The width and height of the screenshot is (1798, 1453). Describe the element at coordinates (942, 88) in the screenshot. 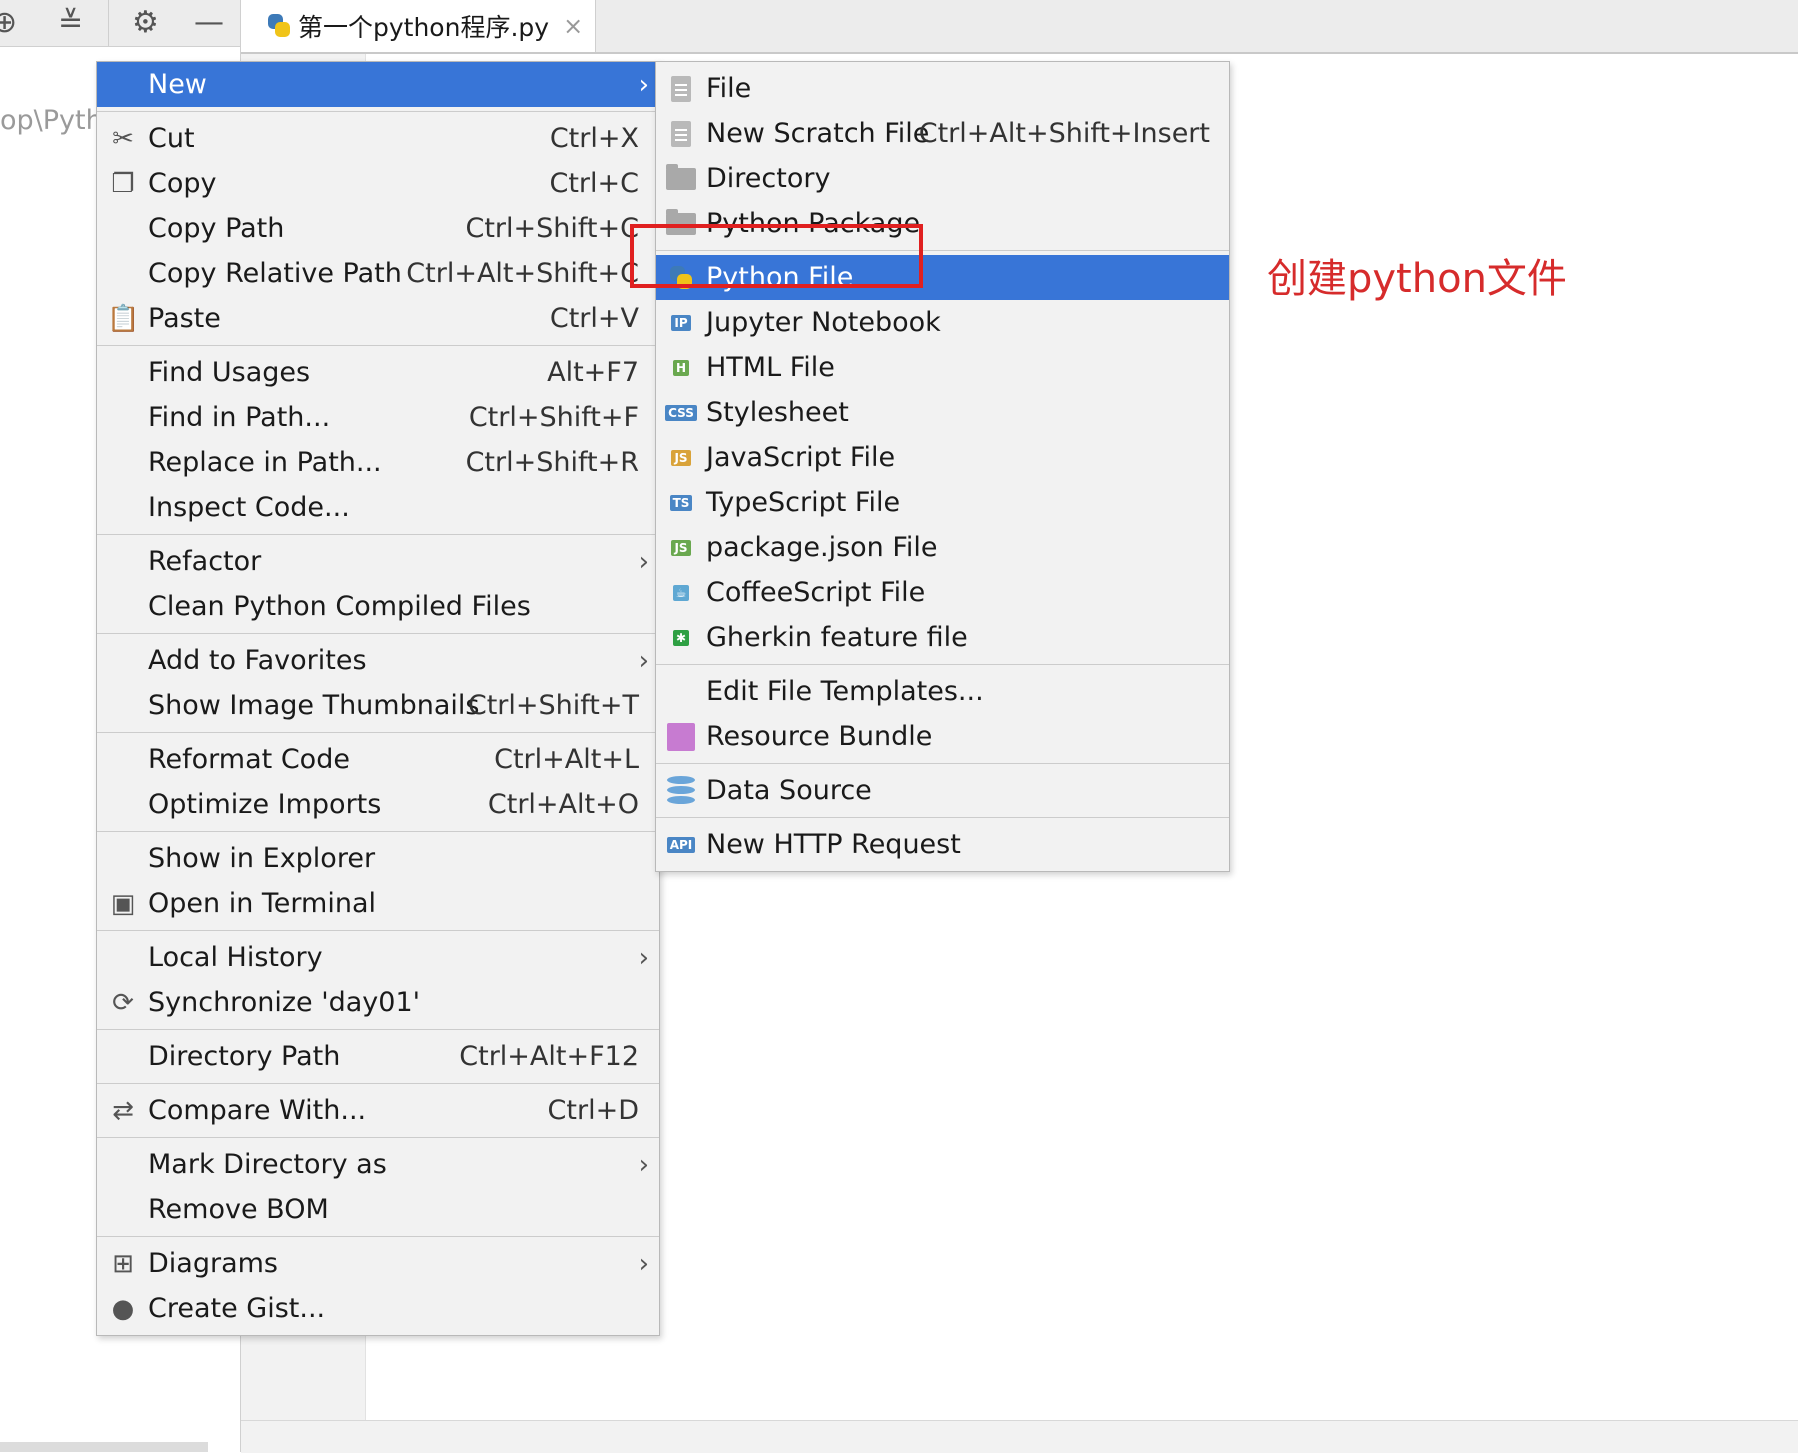

I see `submenu-item-file: File` at that location.